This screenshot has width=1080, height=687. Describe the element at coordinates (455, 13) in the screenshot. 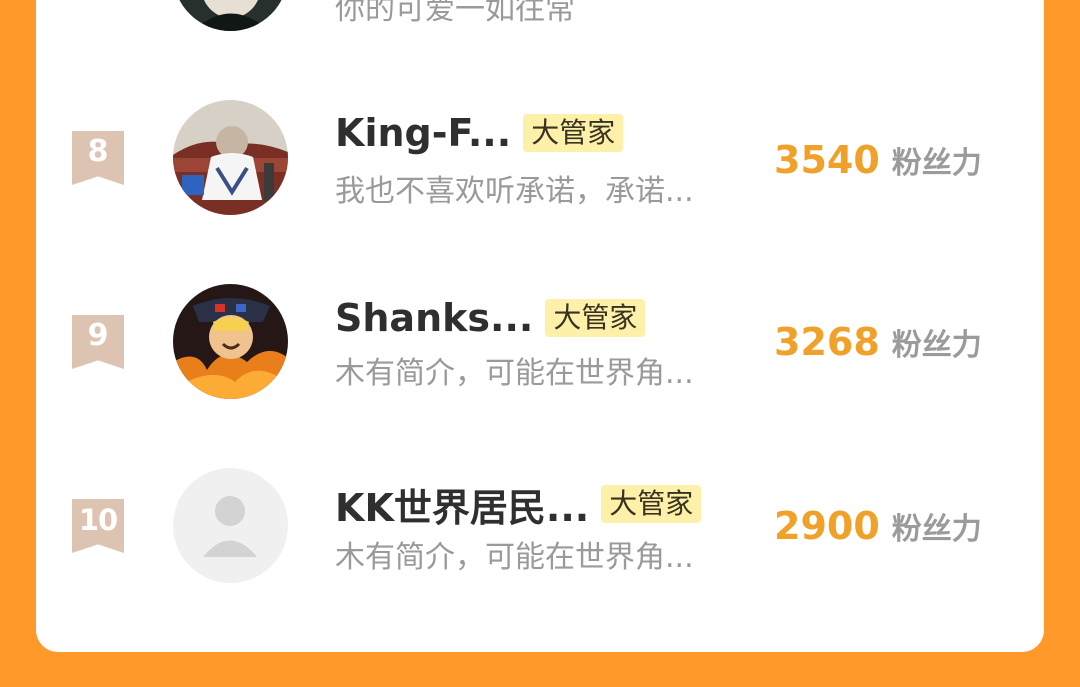

I see `user-bio: 你的可爱一如往常` at that location.